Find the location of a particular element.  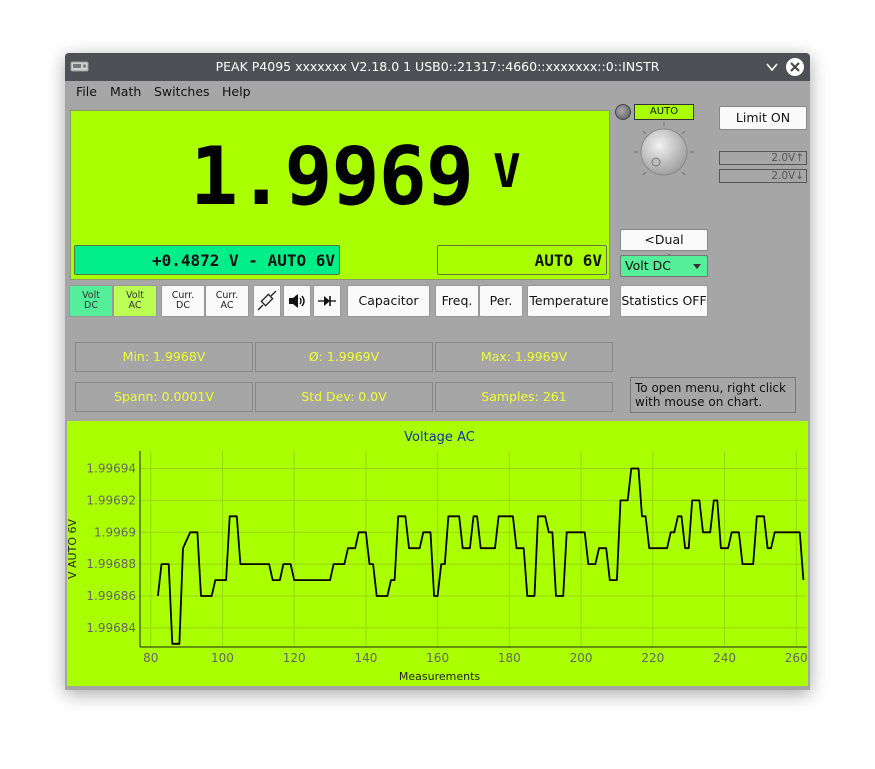

volt-ac-label-2: AC is located at coordinates (135, 305).